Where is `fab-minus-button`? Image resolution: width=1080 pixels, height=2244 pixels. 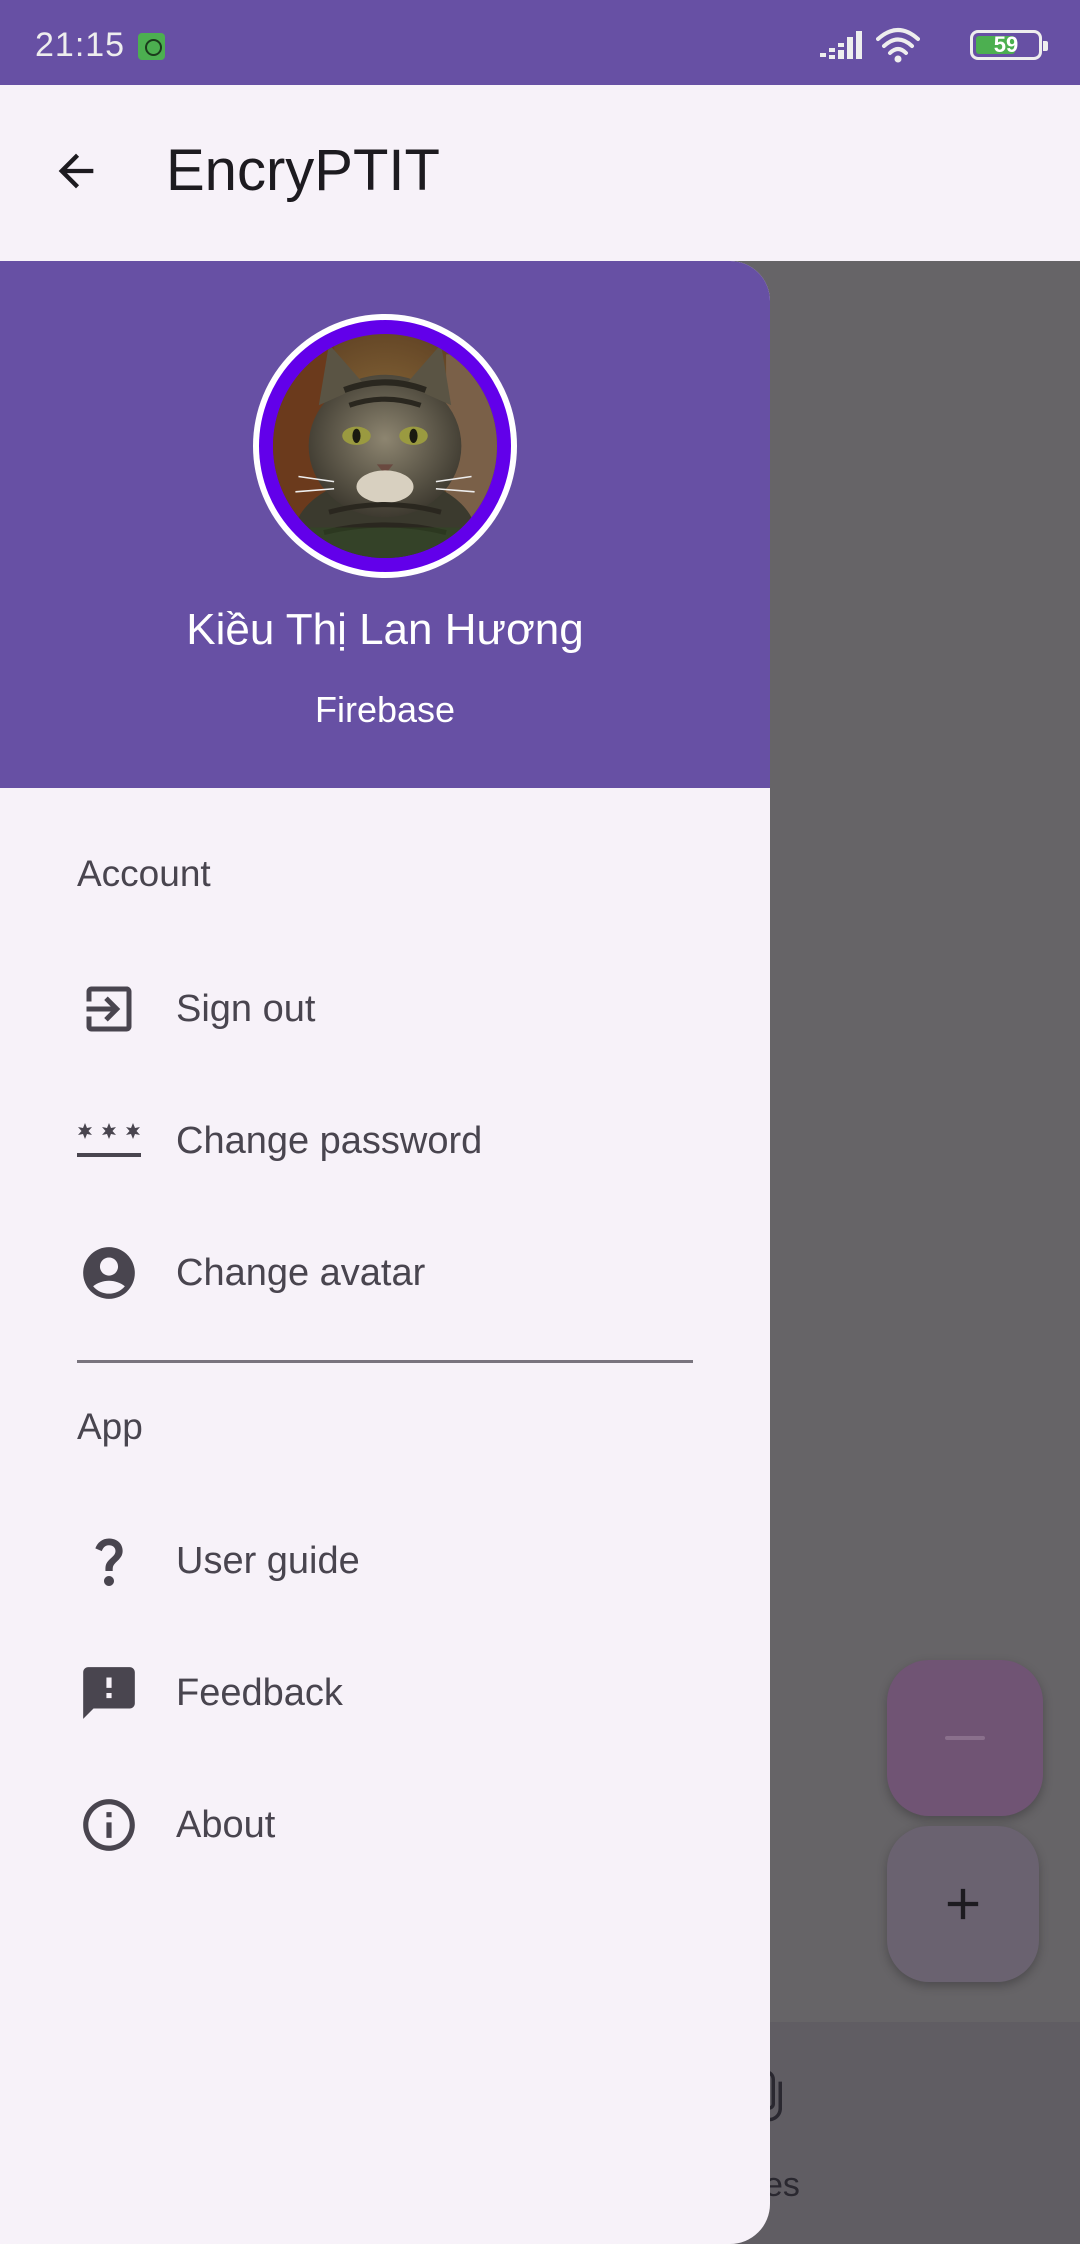 fab-minus-button is located at coordinates (965, 1738).